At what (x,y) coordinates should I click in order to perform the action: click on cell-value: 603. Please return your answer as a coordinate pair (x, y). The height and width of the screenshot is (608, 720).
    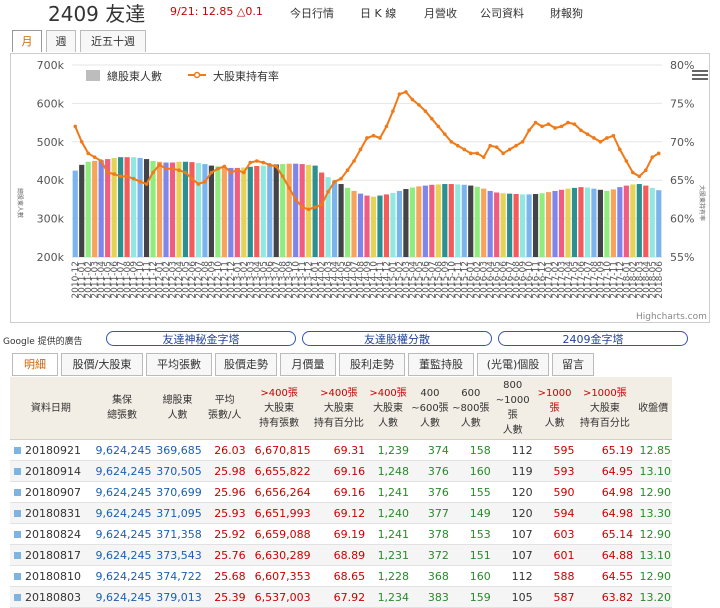
    Looking at the image, I should click on (564, 534).